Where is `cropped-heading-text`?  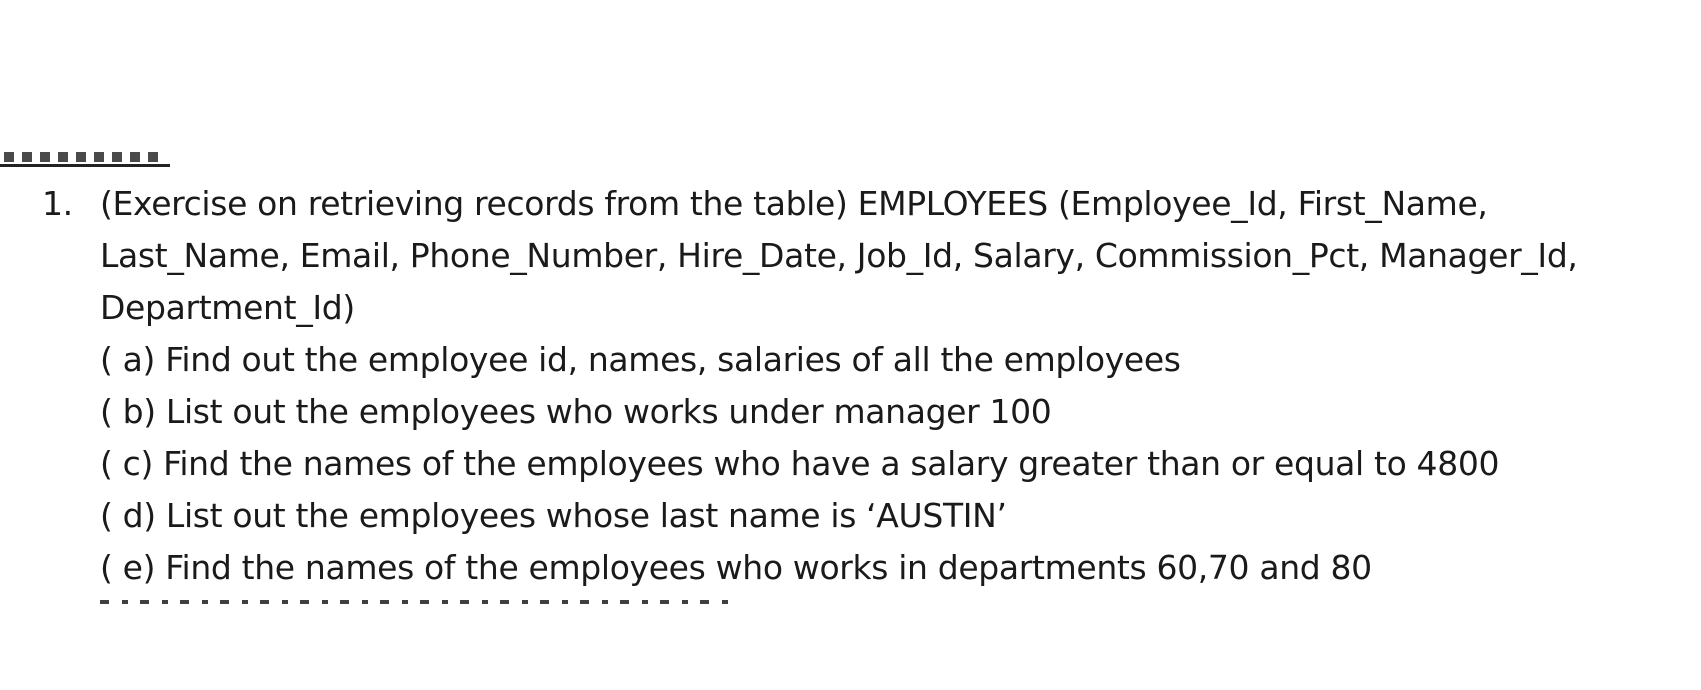 cropped-heading-text is located at coordinates (84, 157).